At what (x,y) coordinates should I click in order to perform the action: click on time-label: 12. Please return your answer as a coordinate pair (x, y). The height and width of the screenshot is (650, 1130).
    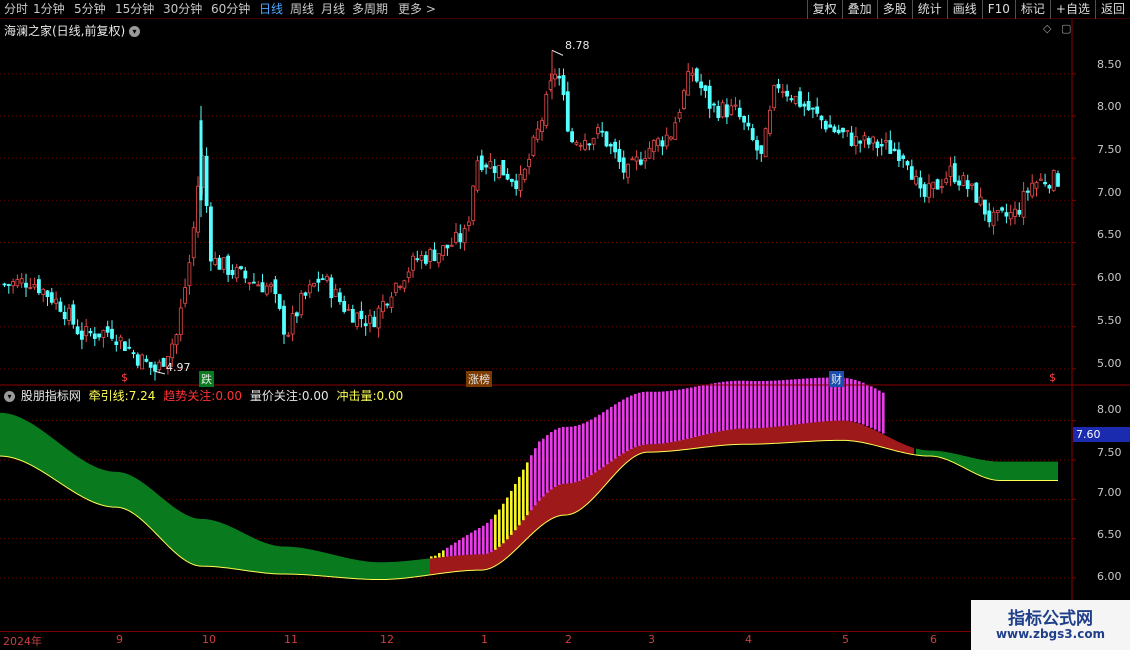
    Looking at the image, I should click on (387, 639).